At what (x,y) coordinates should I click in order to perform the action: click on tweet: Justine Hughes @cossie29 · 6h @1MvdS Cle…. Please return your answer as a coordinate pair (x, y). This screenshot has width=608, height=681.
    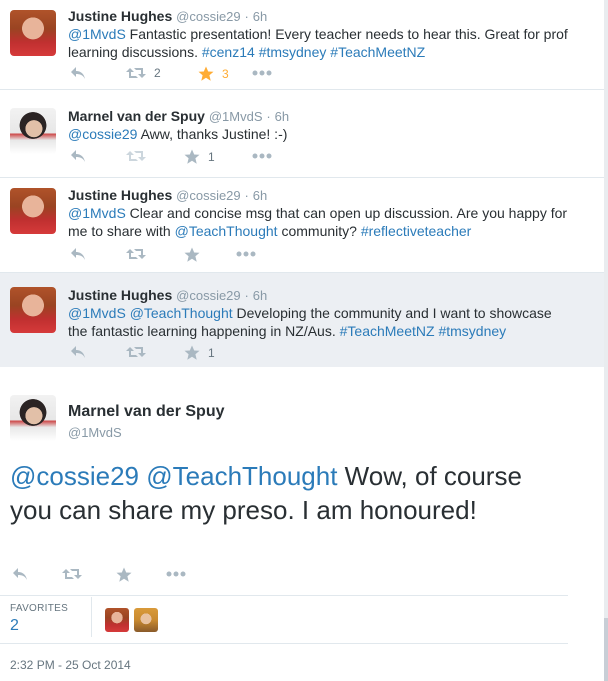
    Looking at the image, I should click on (302, 225).